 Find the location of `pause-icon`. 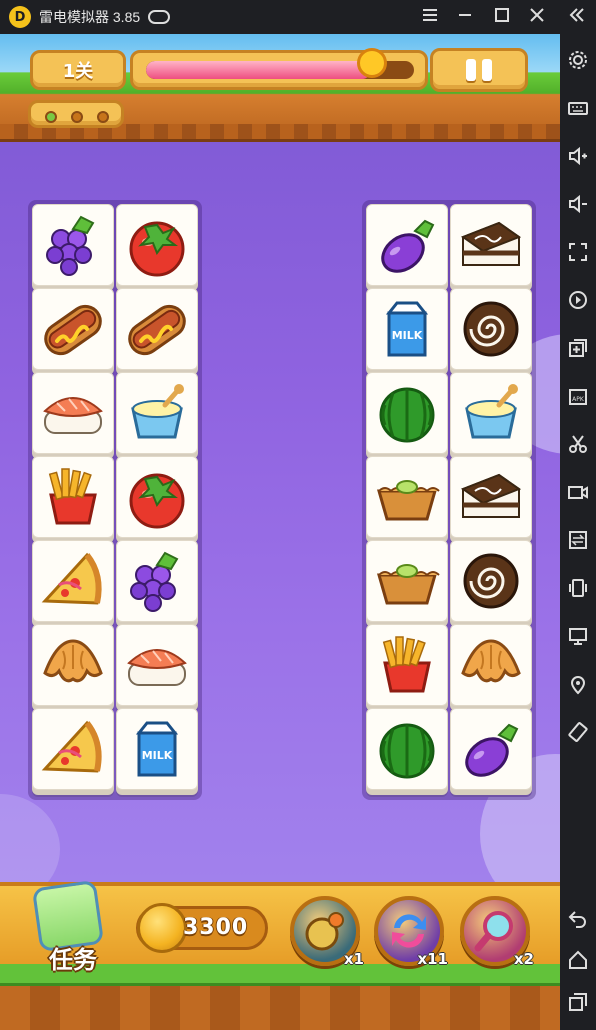

pause-icon is located at coordinates (487, 70).